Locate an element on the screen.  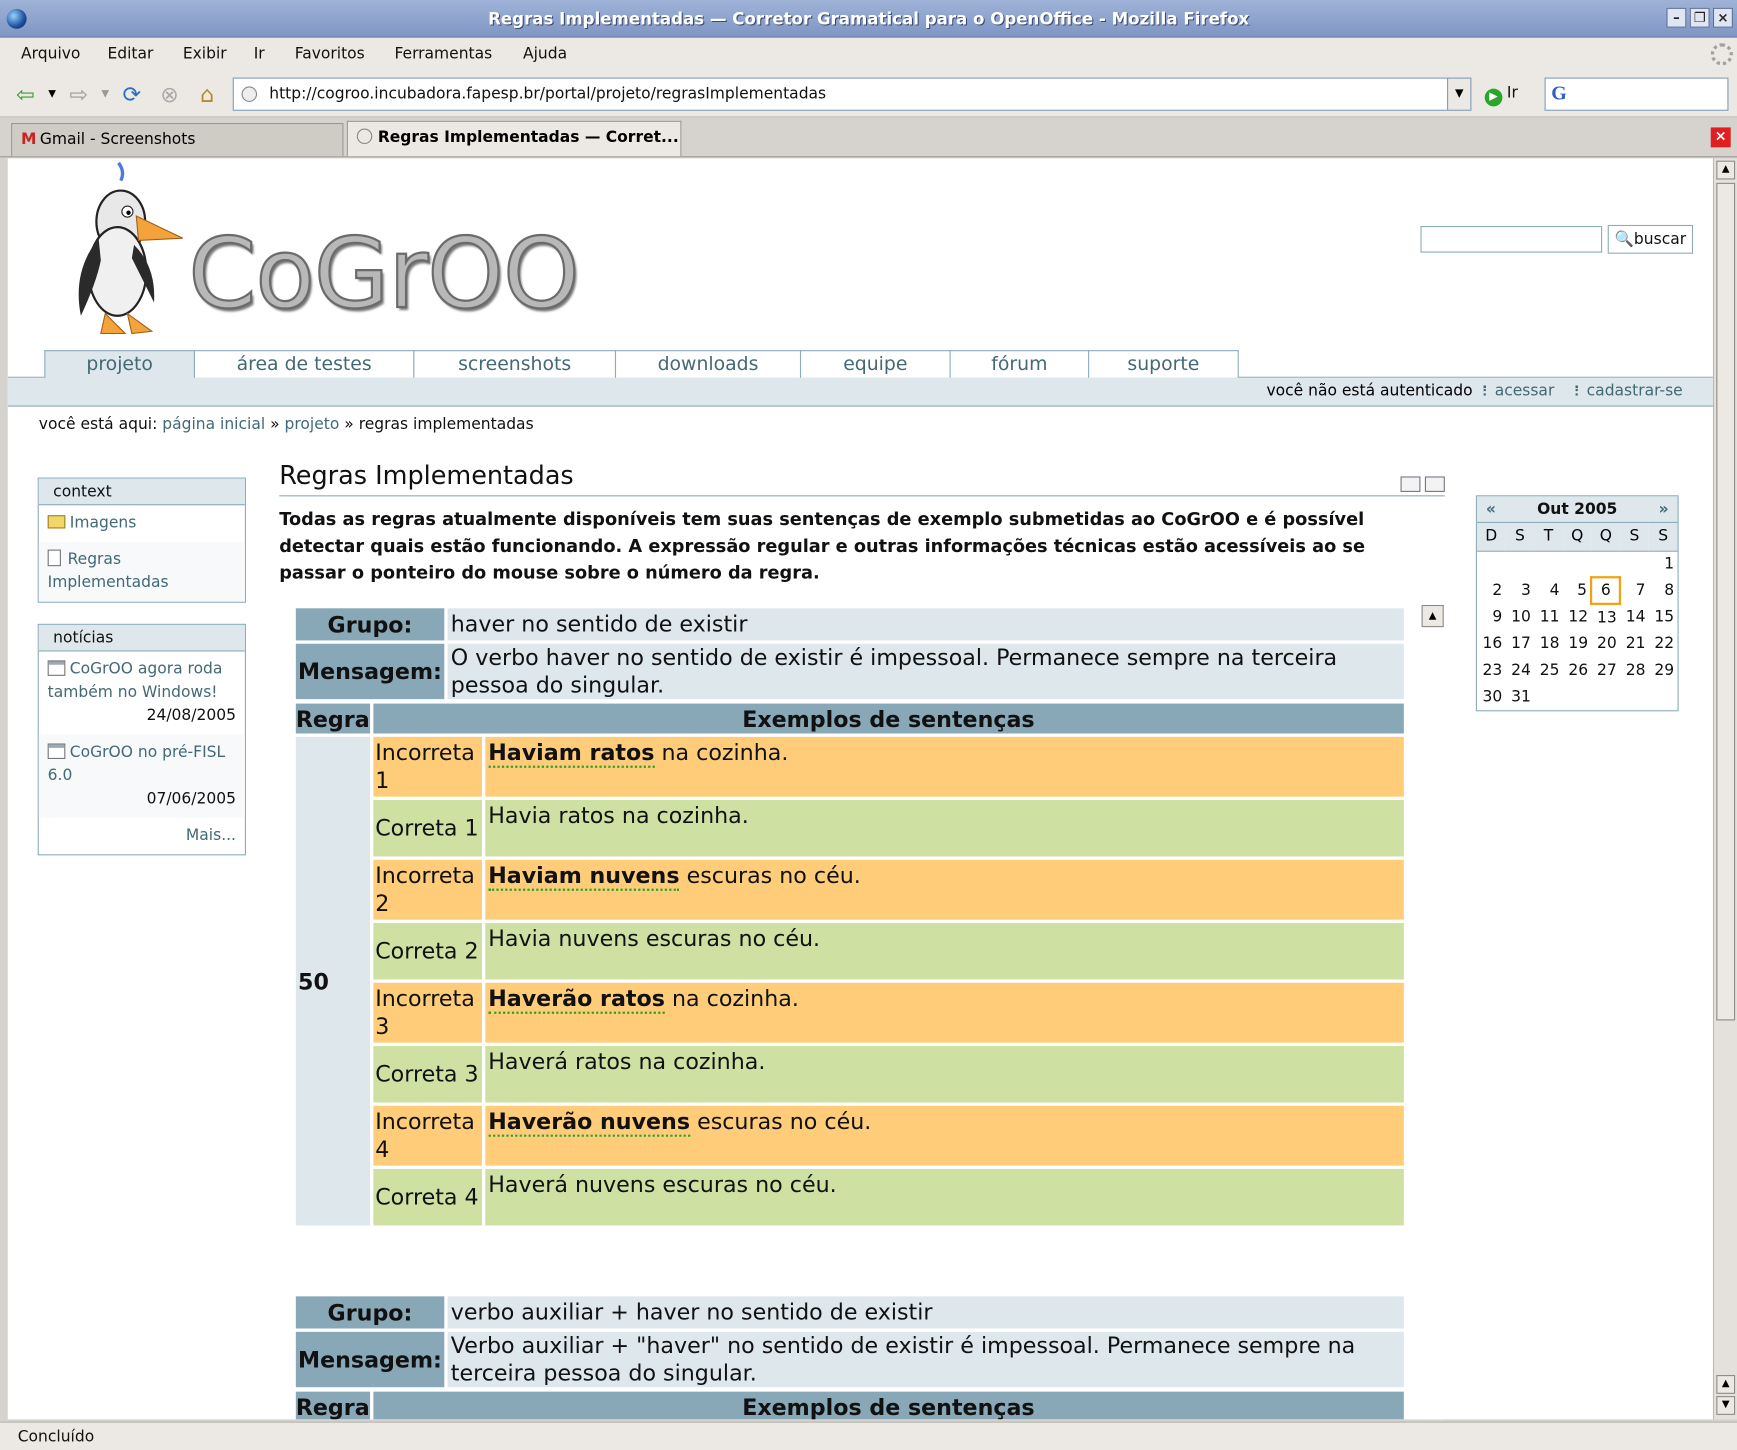
calendar-day: 20 is located at coordinates (1606, 643).